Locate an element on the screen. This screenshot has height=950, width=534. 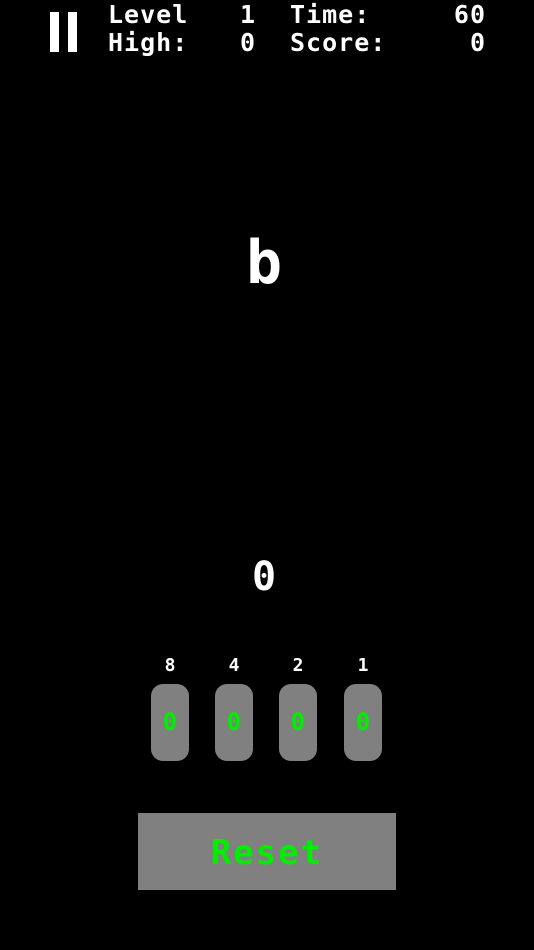
score-label: Score: is located at coordinates (338, 42).